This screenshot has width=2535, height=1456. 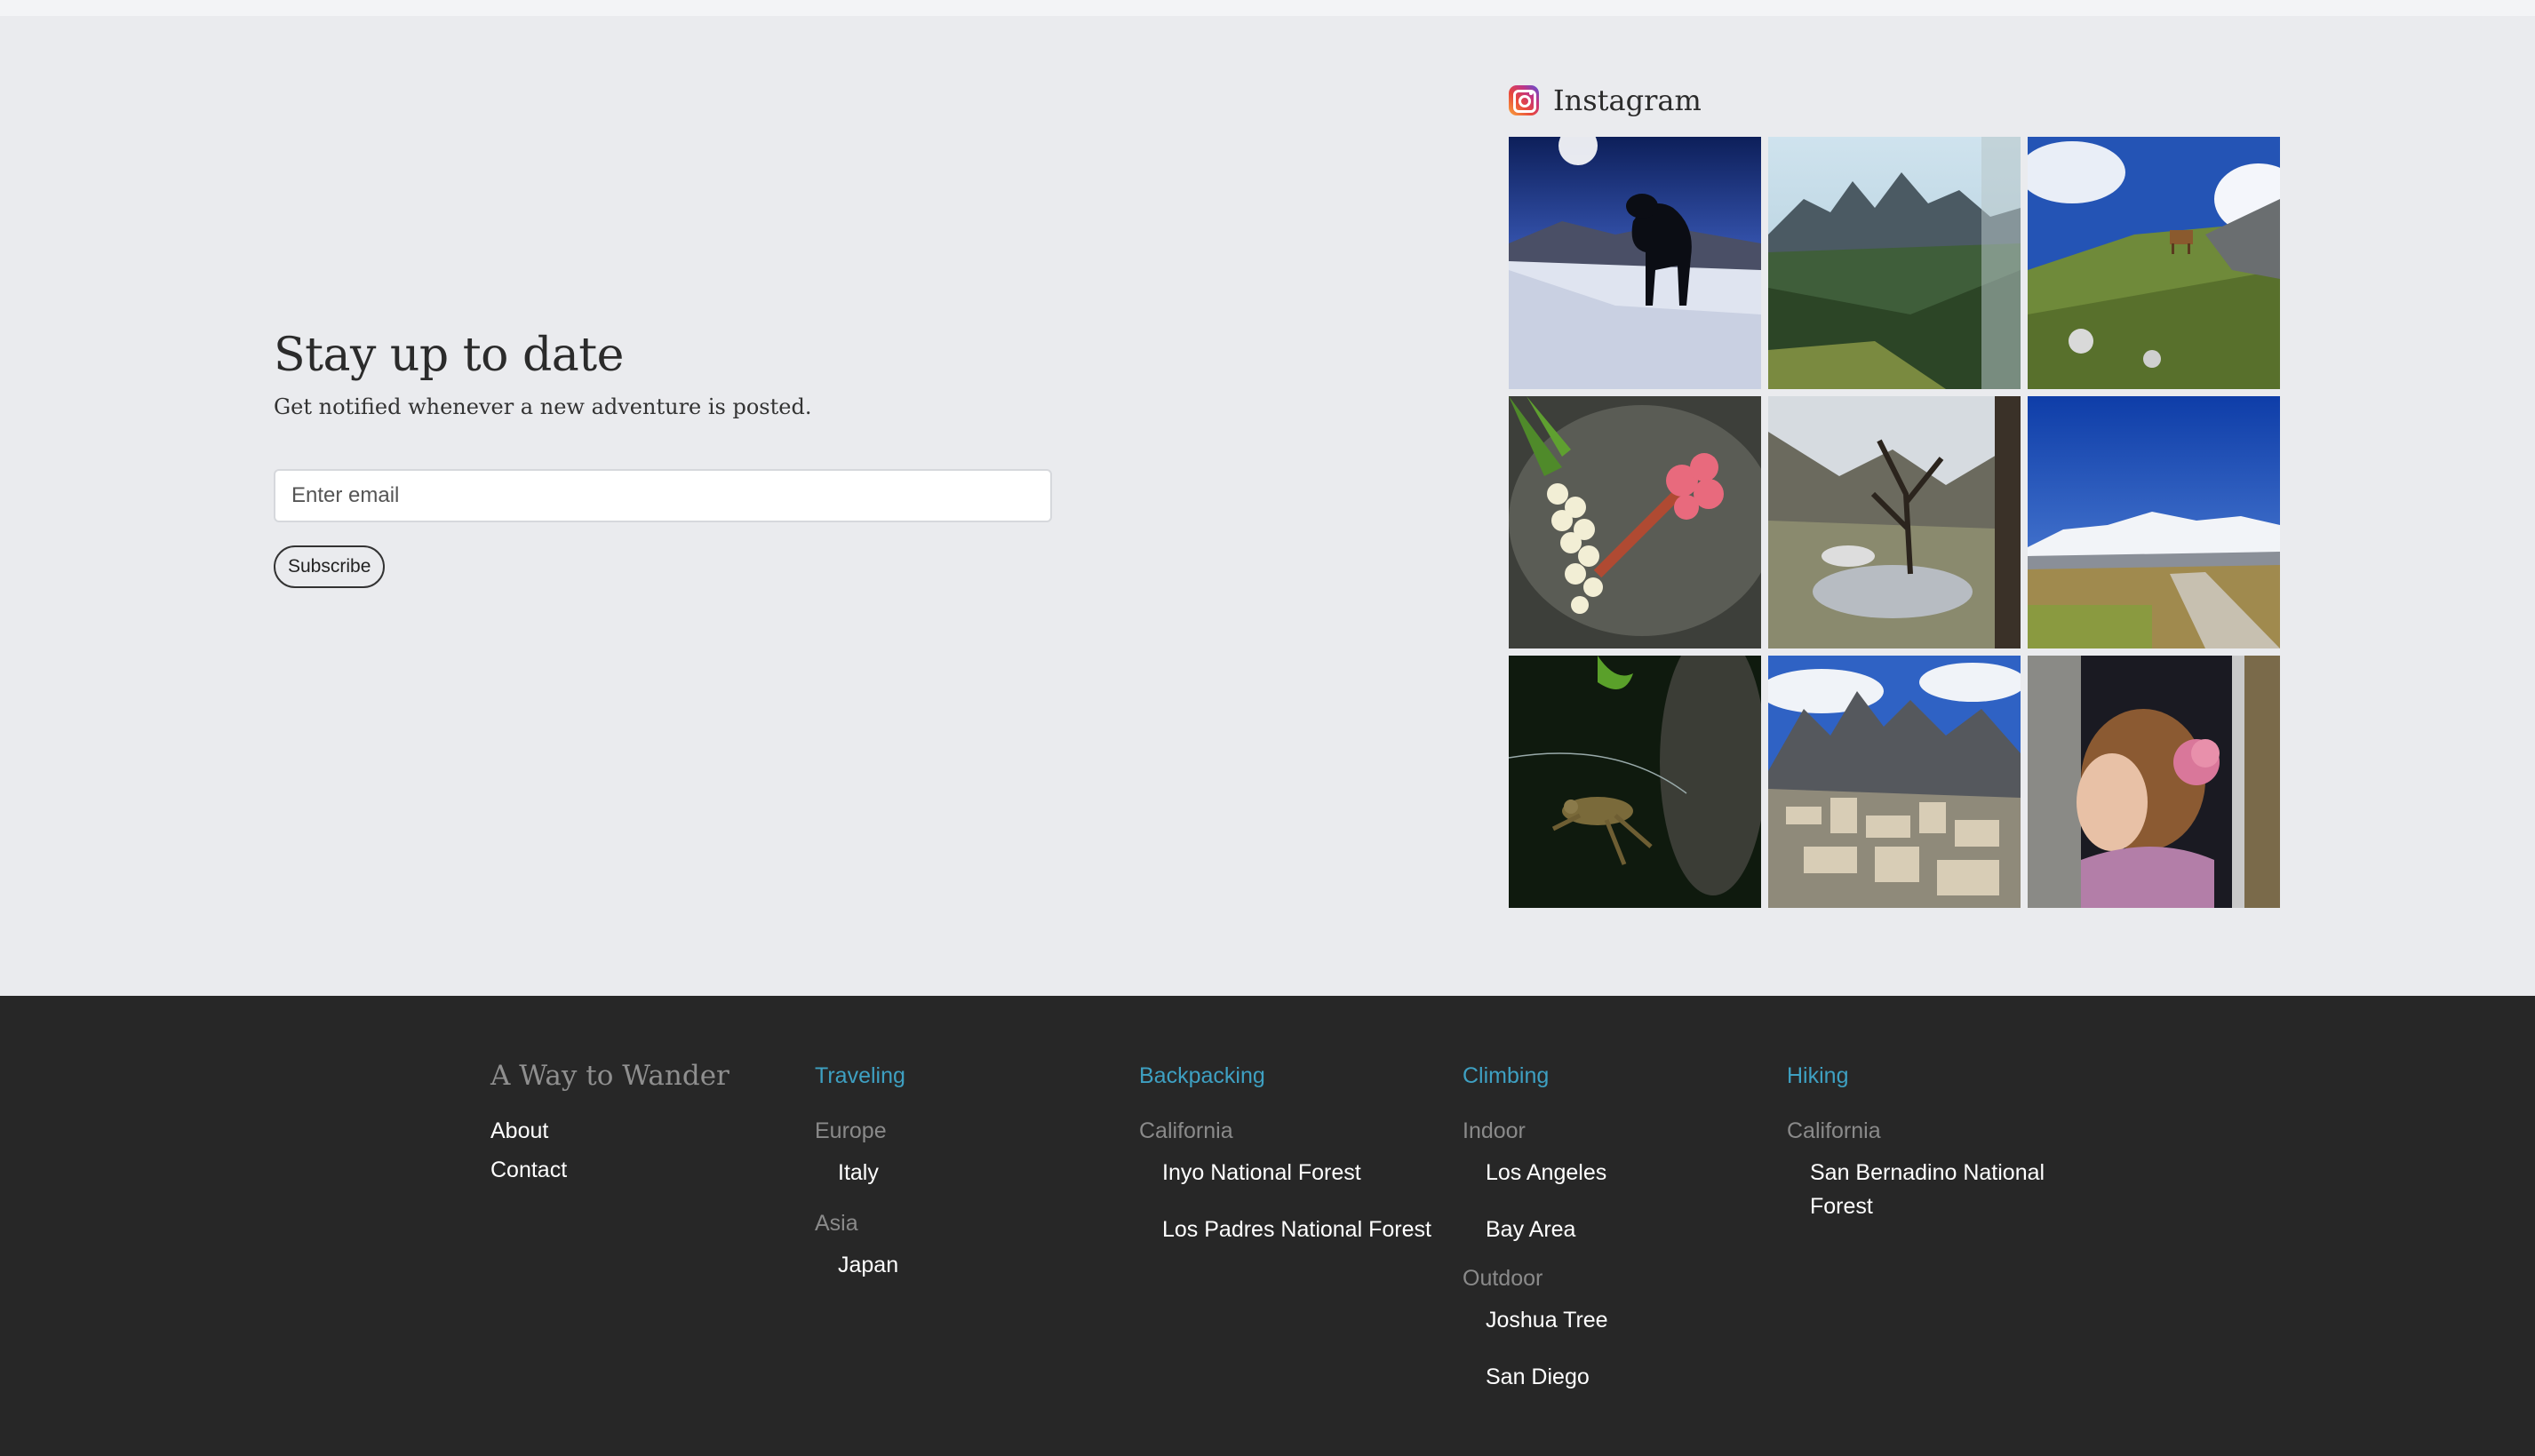 What do you see at coordinates (2154, 263) in the screenshot?
I see `cow-hillside-photo` at bounding box center [2154, 263].